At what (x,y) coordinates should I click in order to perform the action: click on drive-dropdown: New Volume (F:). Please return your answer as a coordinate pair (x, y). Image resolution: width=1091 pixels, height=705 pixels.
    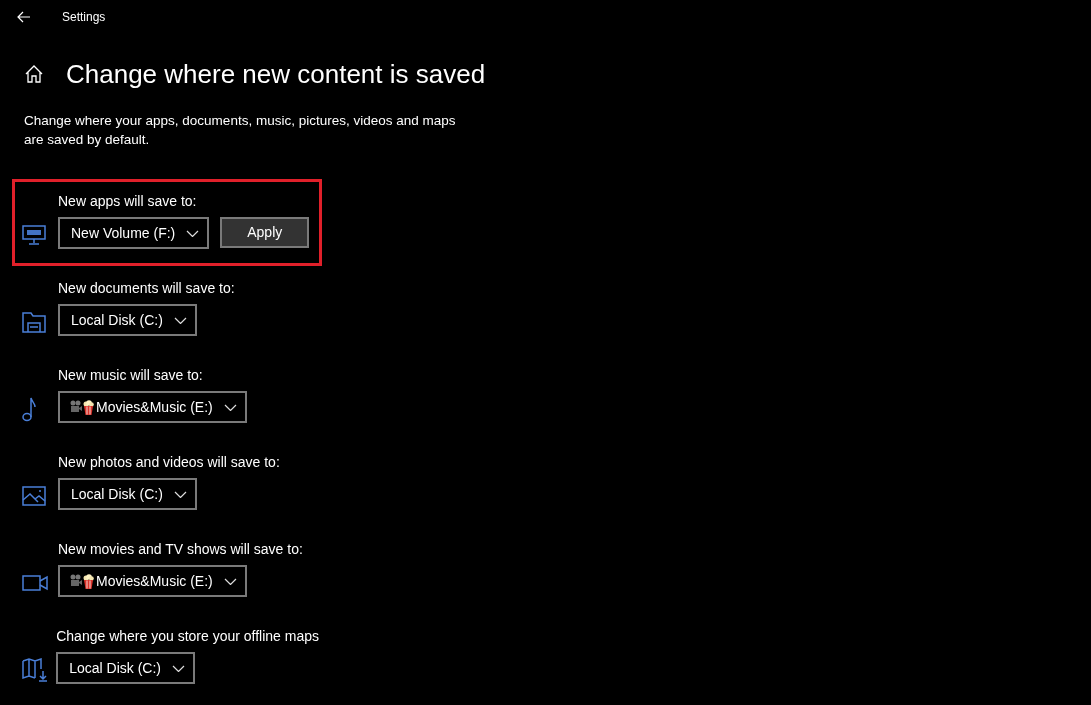
    Looking at the image, I should click on (134, 233).